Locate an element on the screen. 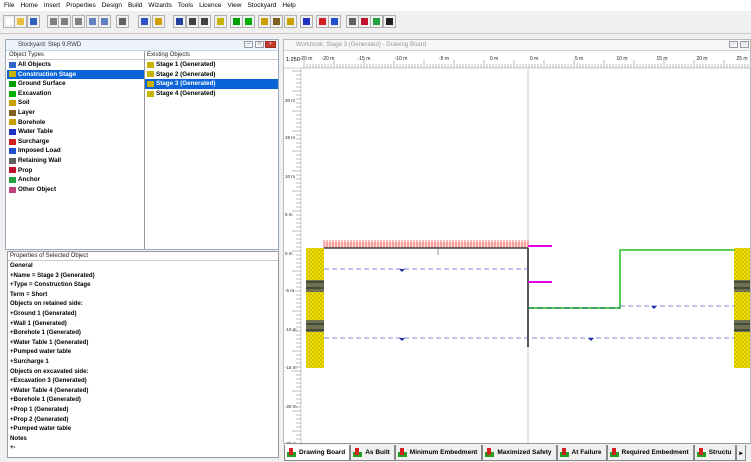  menu-design: Design is located at coordinates (112, 5).